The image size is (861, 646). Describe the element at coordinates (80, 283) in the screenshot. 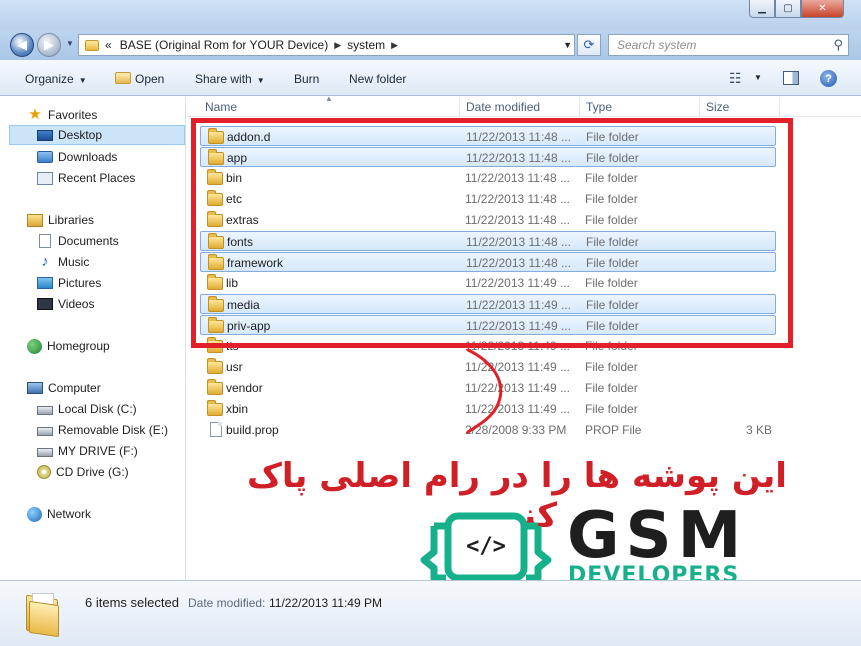

I see `sidebar-label: Pictures` at that location.